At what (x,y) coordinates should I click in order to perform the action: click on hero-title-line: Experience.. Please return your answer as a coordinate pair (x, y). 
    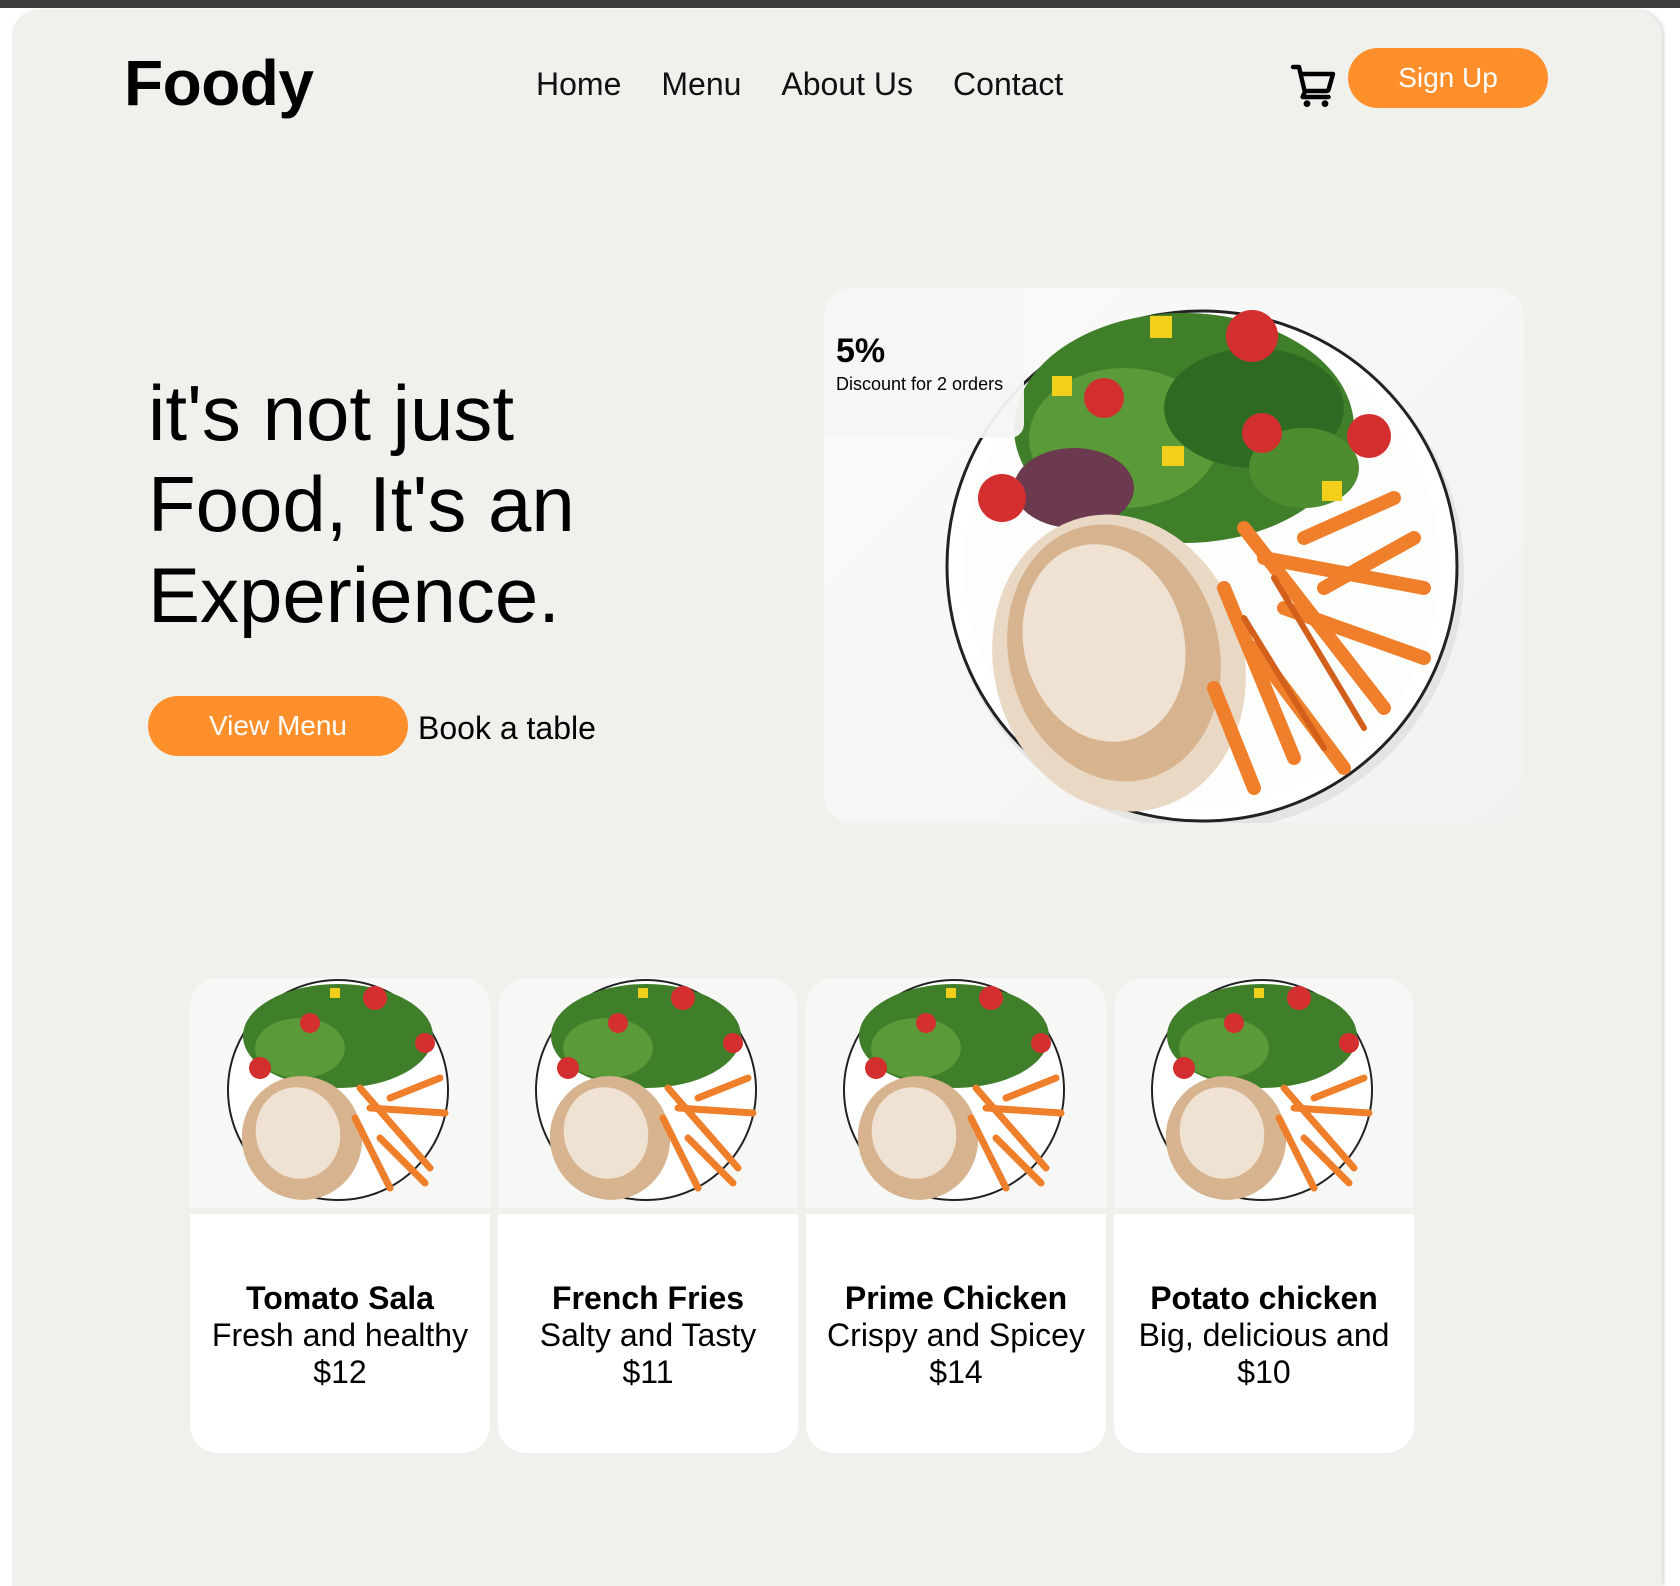
    Looking at the image, I should click on (354, 595).